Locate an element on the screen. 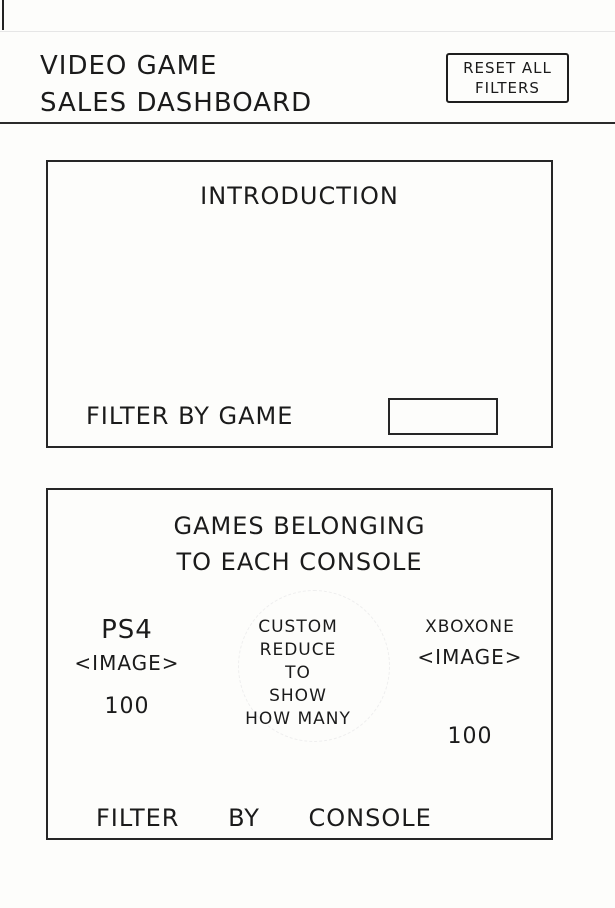 The height and width of the screenshot is (908, 615). page-title-line-2: SALES DASHBOARD is located at coordinates (176, 103).